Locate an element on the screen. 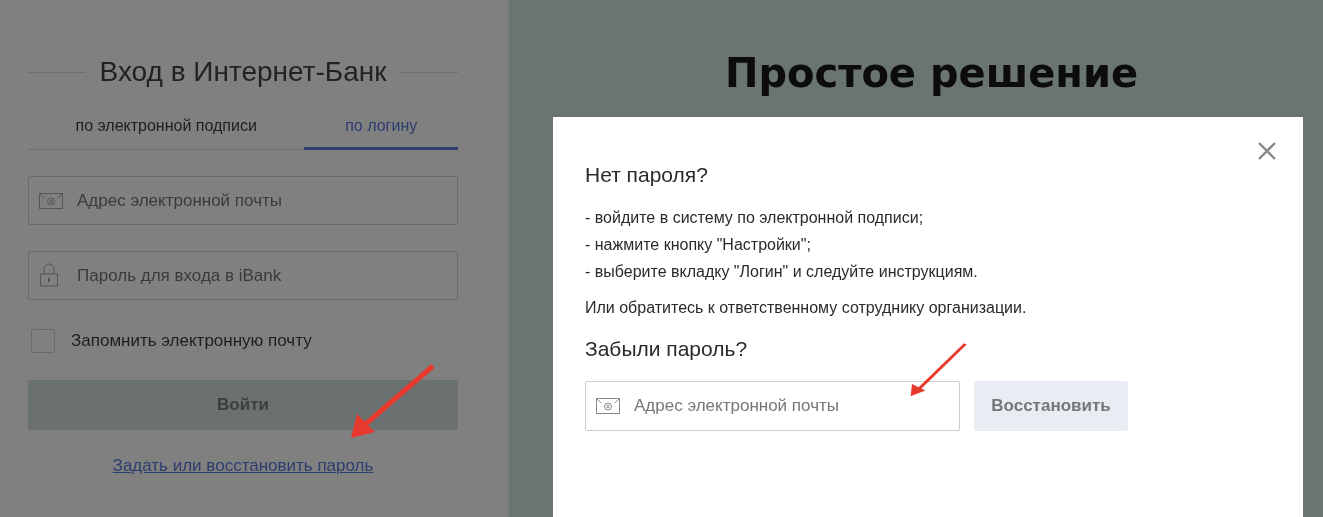  login-tab: по электронной подписи is located at coordinates (166, 133).